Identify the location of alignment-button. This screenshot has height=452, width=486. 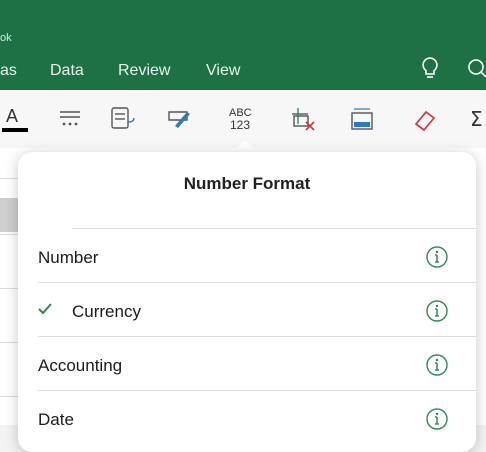
(72, 120).